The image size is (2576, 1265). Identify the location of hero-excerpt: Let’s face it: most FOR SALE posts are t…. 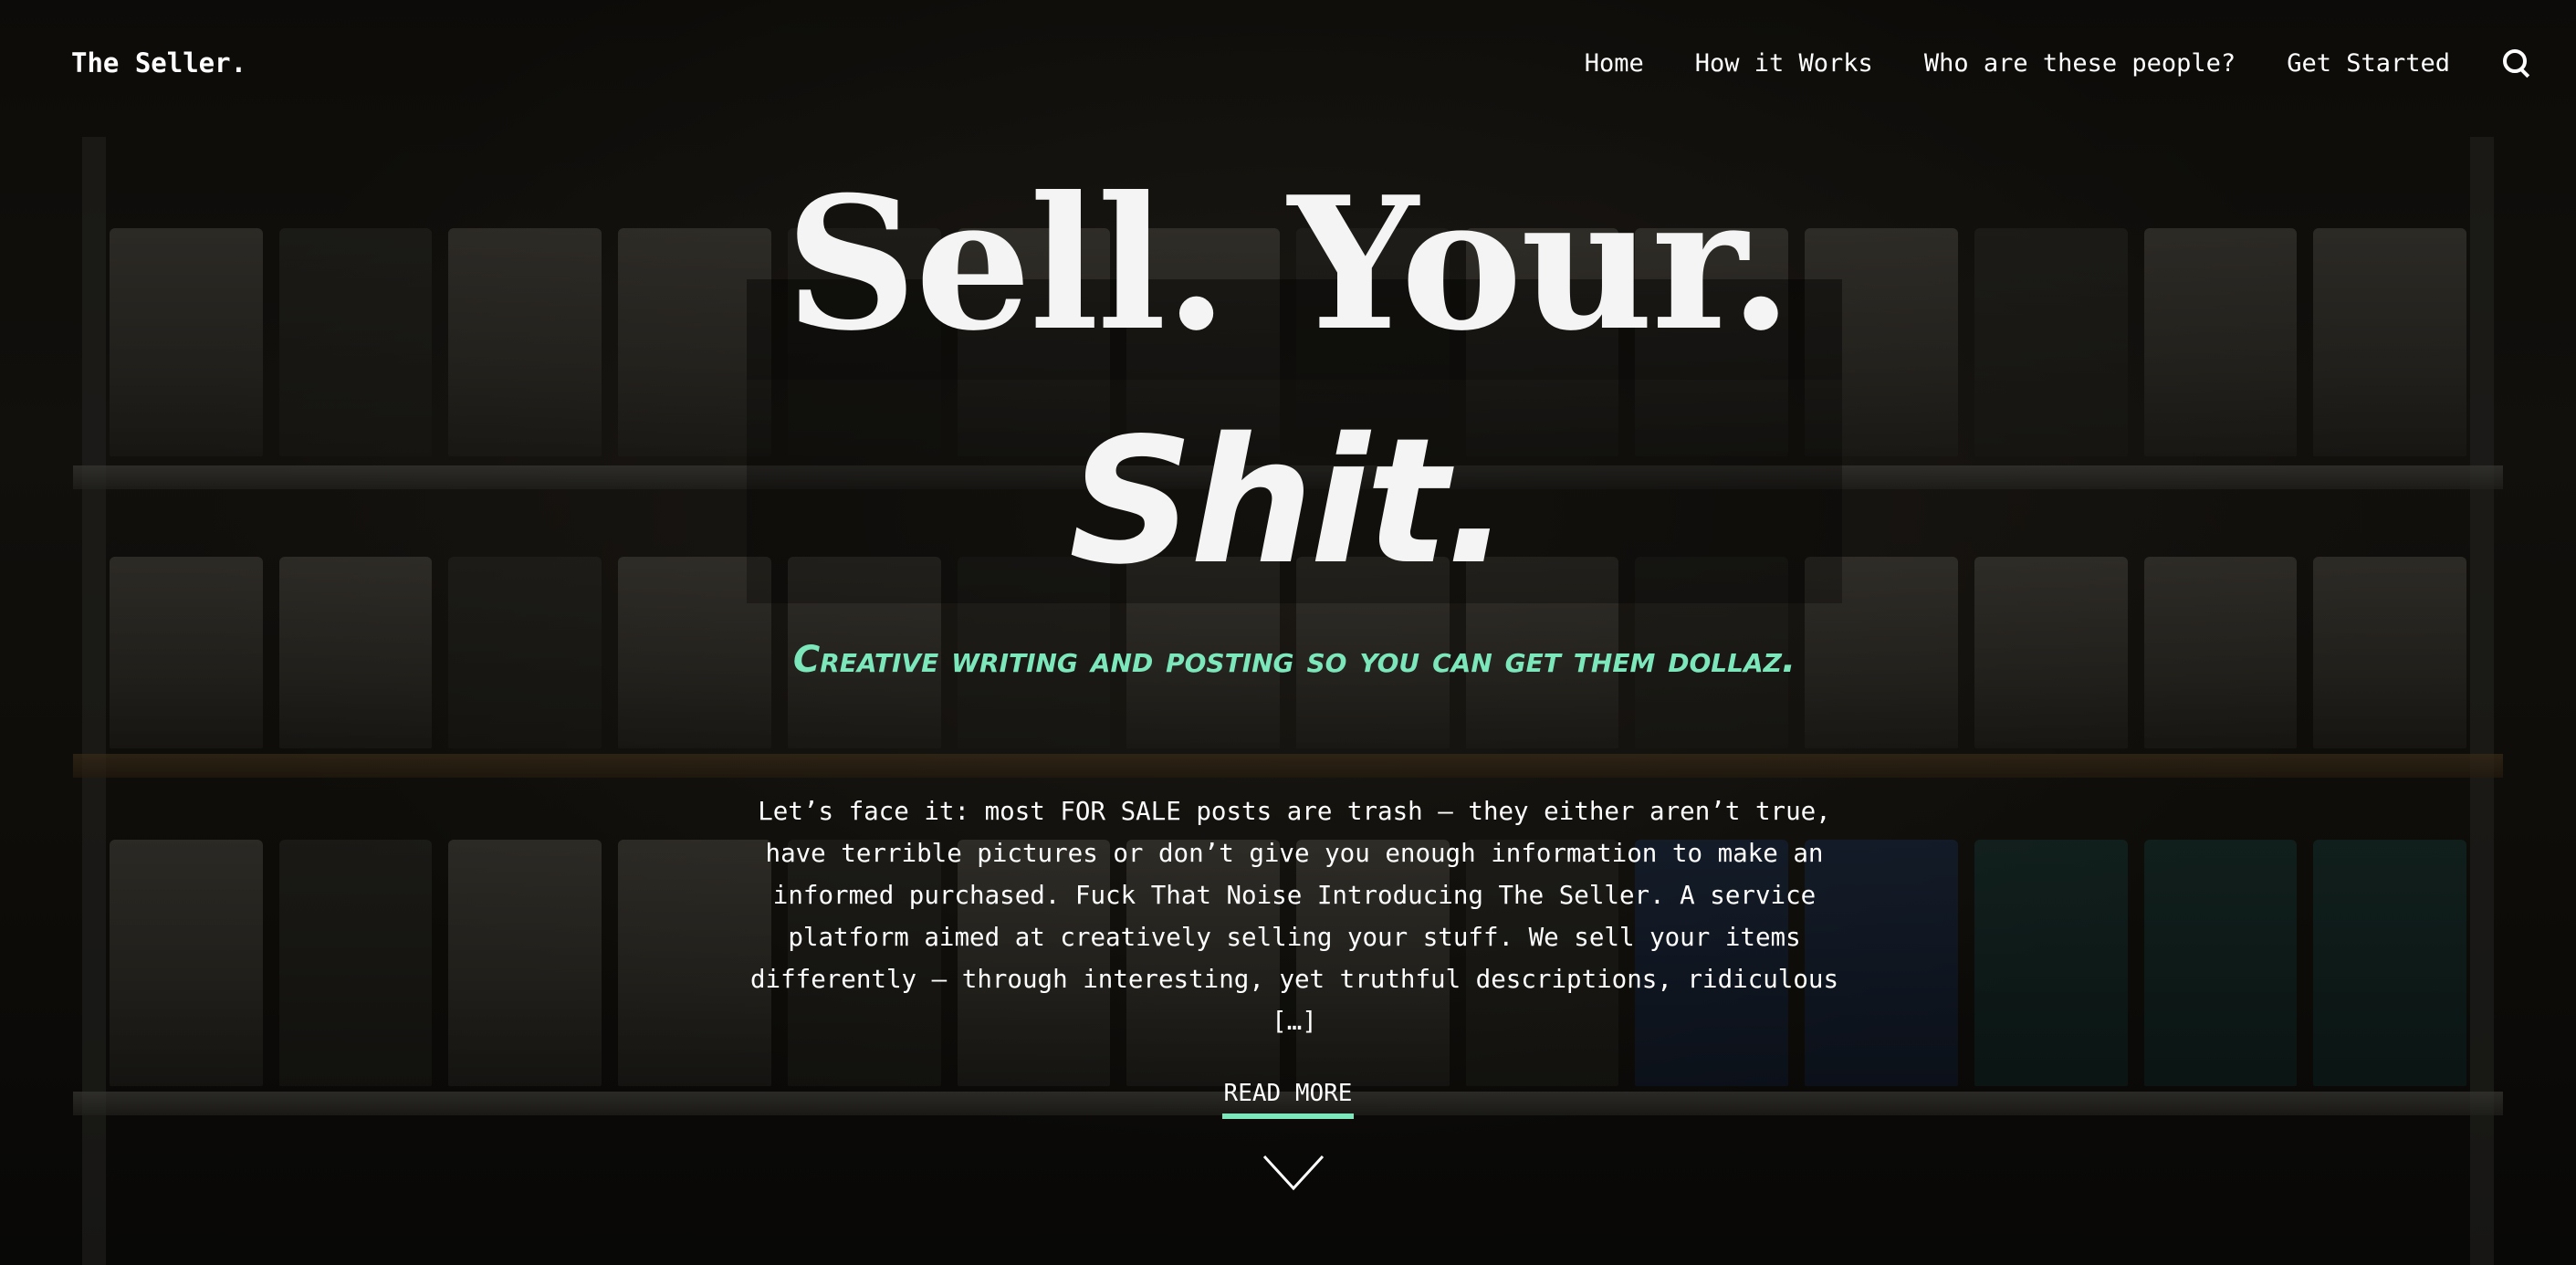
(1294, 916).